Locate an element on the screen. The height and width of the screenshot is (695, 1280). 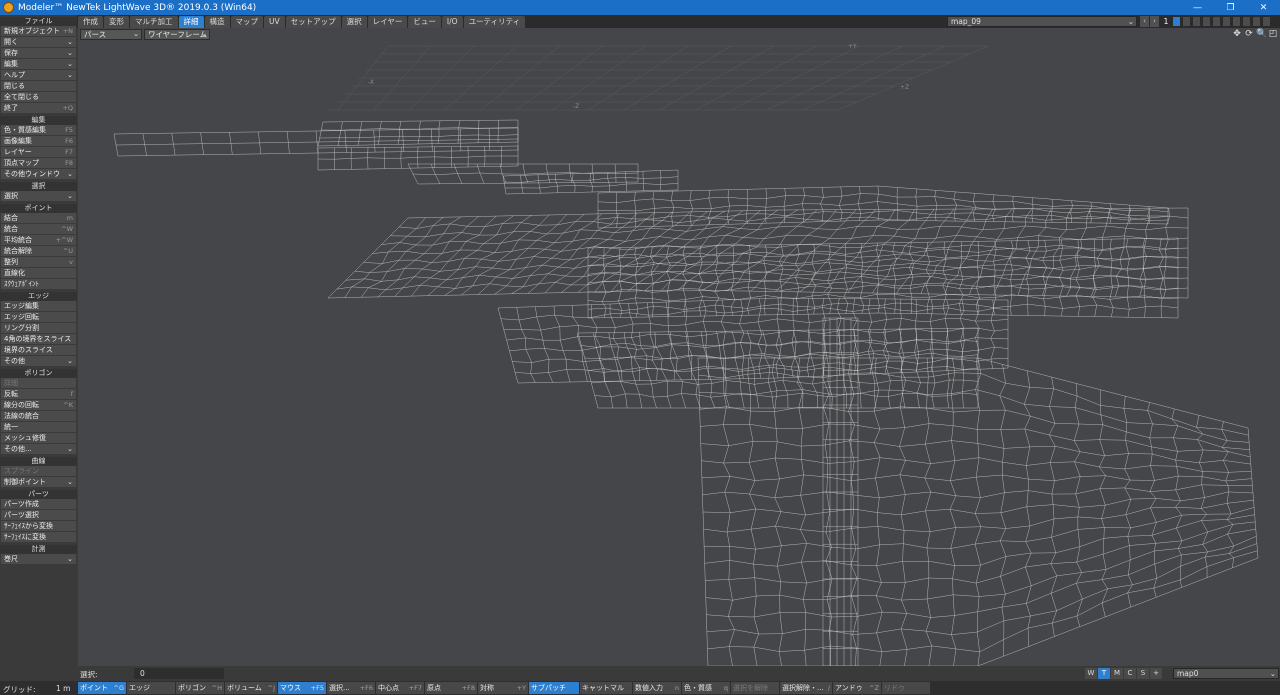
tool-button-edge-4: 境界のスライス is located at coordinates (38, 350).